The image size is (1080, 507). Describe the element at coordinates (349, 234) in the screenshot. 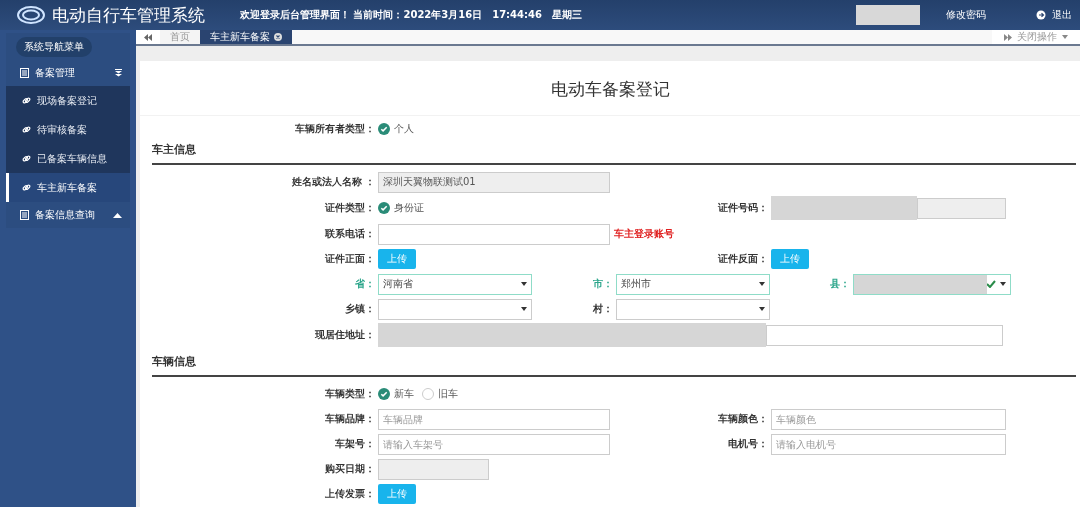

I see `field-label: 联系电话：` at that location.